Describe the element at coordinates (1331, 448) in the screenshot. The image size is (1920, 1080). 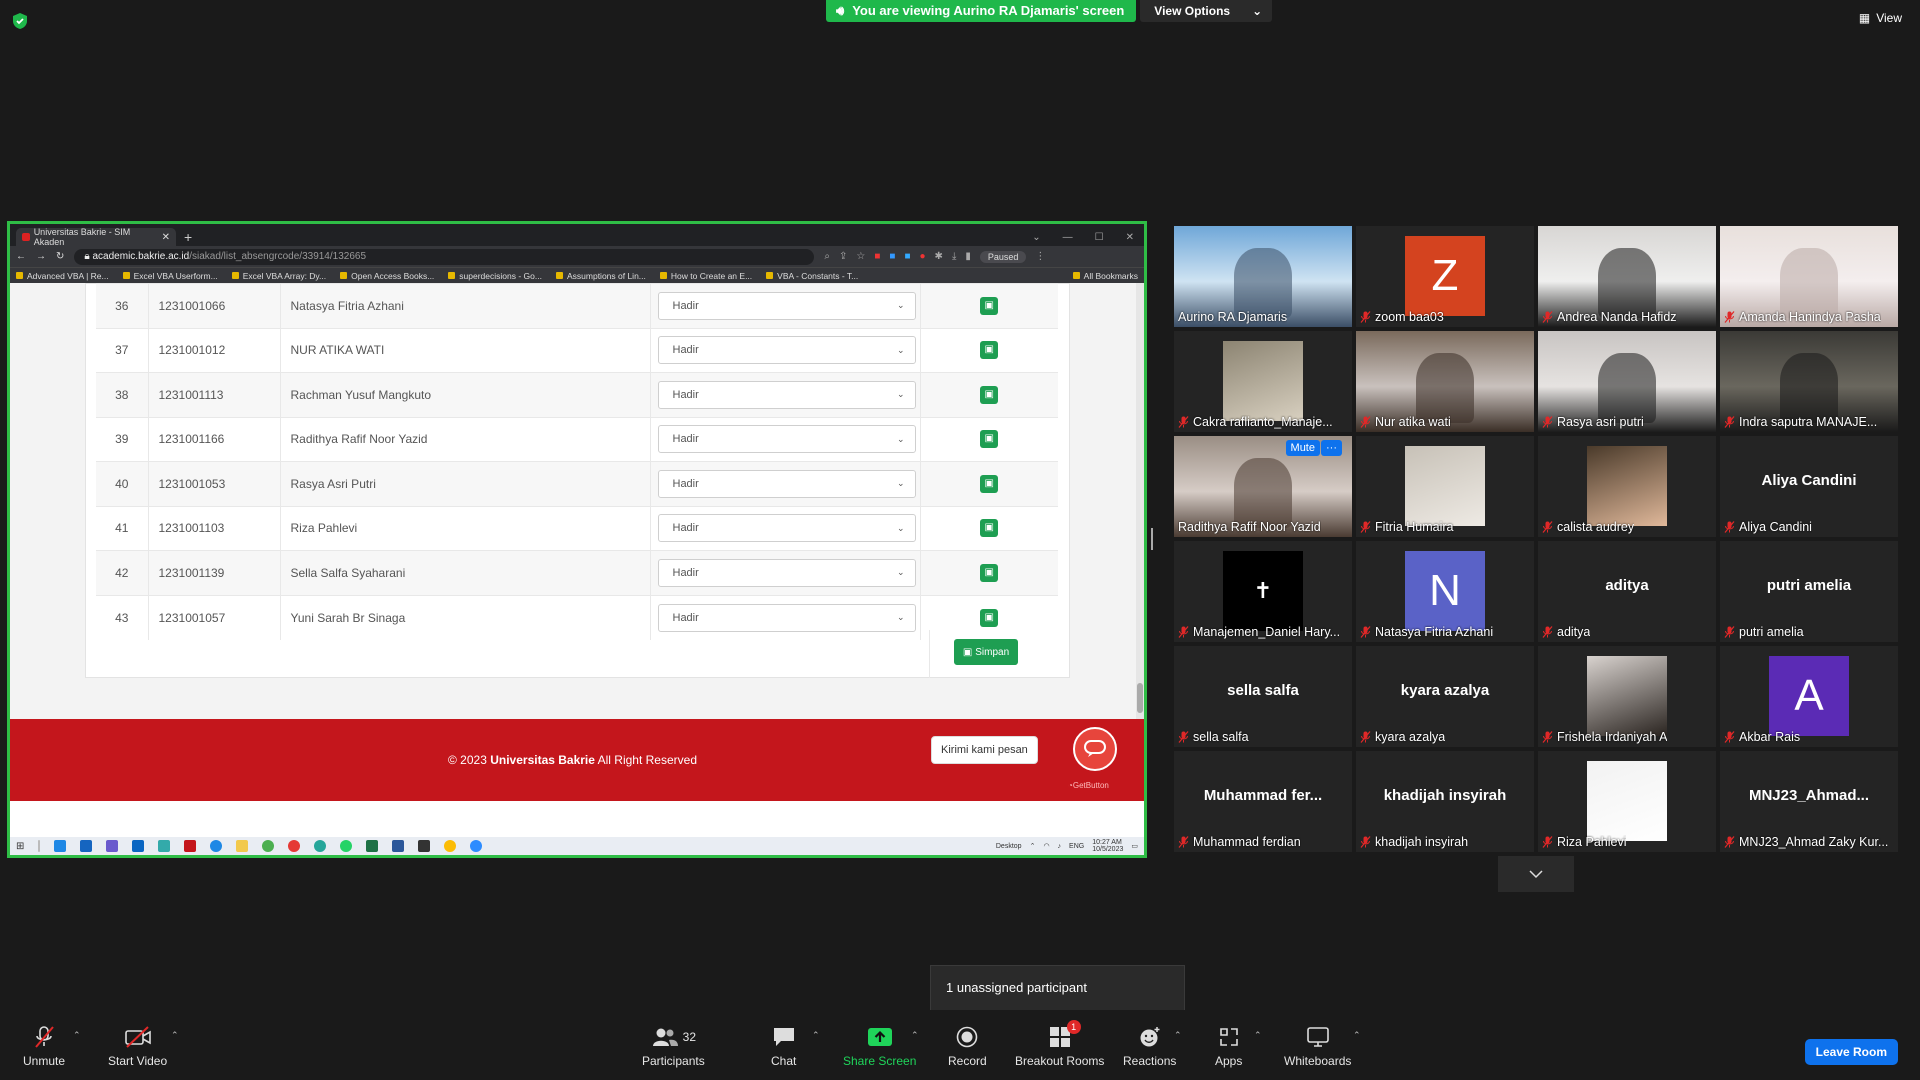
I see `more-options-button: ···` at that location.